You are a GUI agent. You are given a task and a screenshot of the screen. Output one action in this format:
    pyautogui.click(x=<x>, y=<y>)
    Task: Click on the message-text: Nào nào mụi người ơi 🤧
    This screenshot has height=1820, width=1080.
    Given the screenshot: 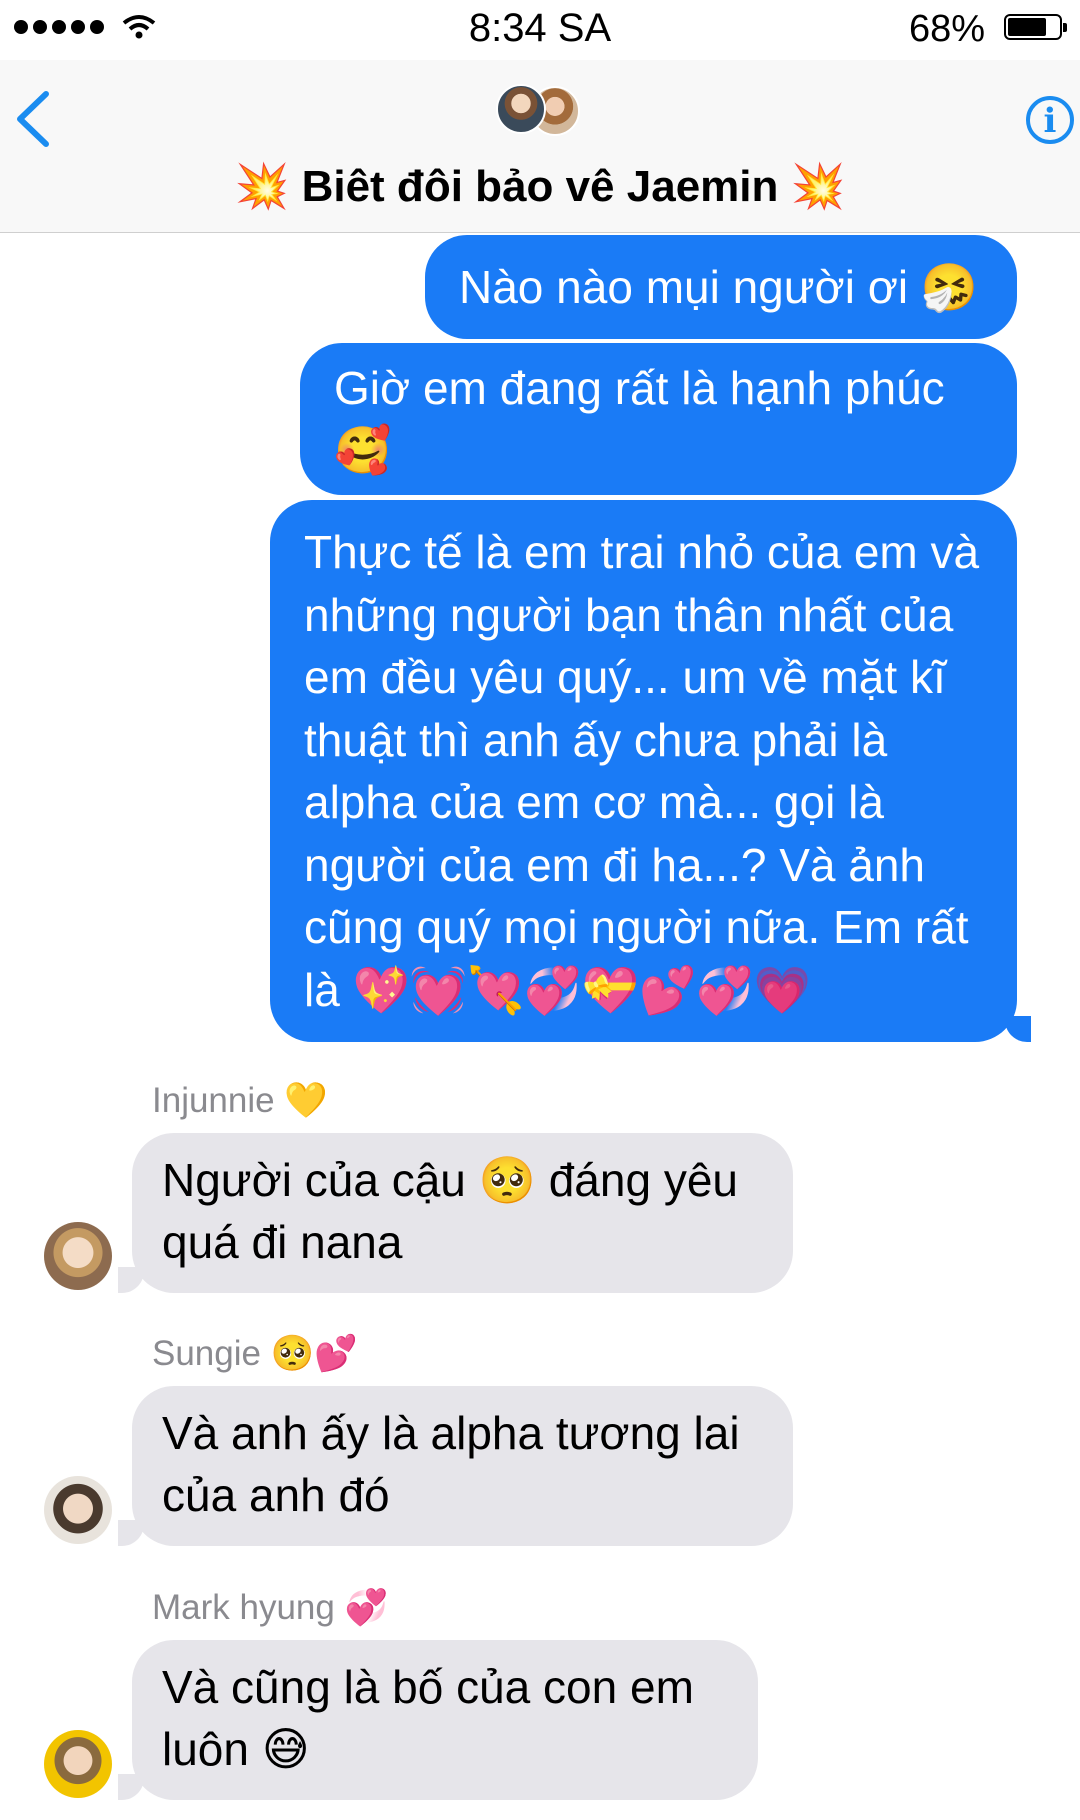 What is the action you would take?
    pyautogui.click(x=719, y=287)
    